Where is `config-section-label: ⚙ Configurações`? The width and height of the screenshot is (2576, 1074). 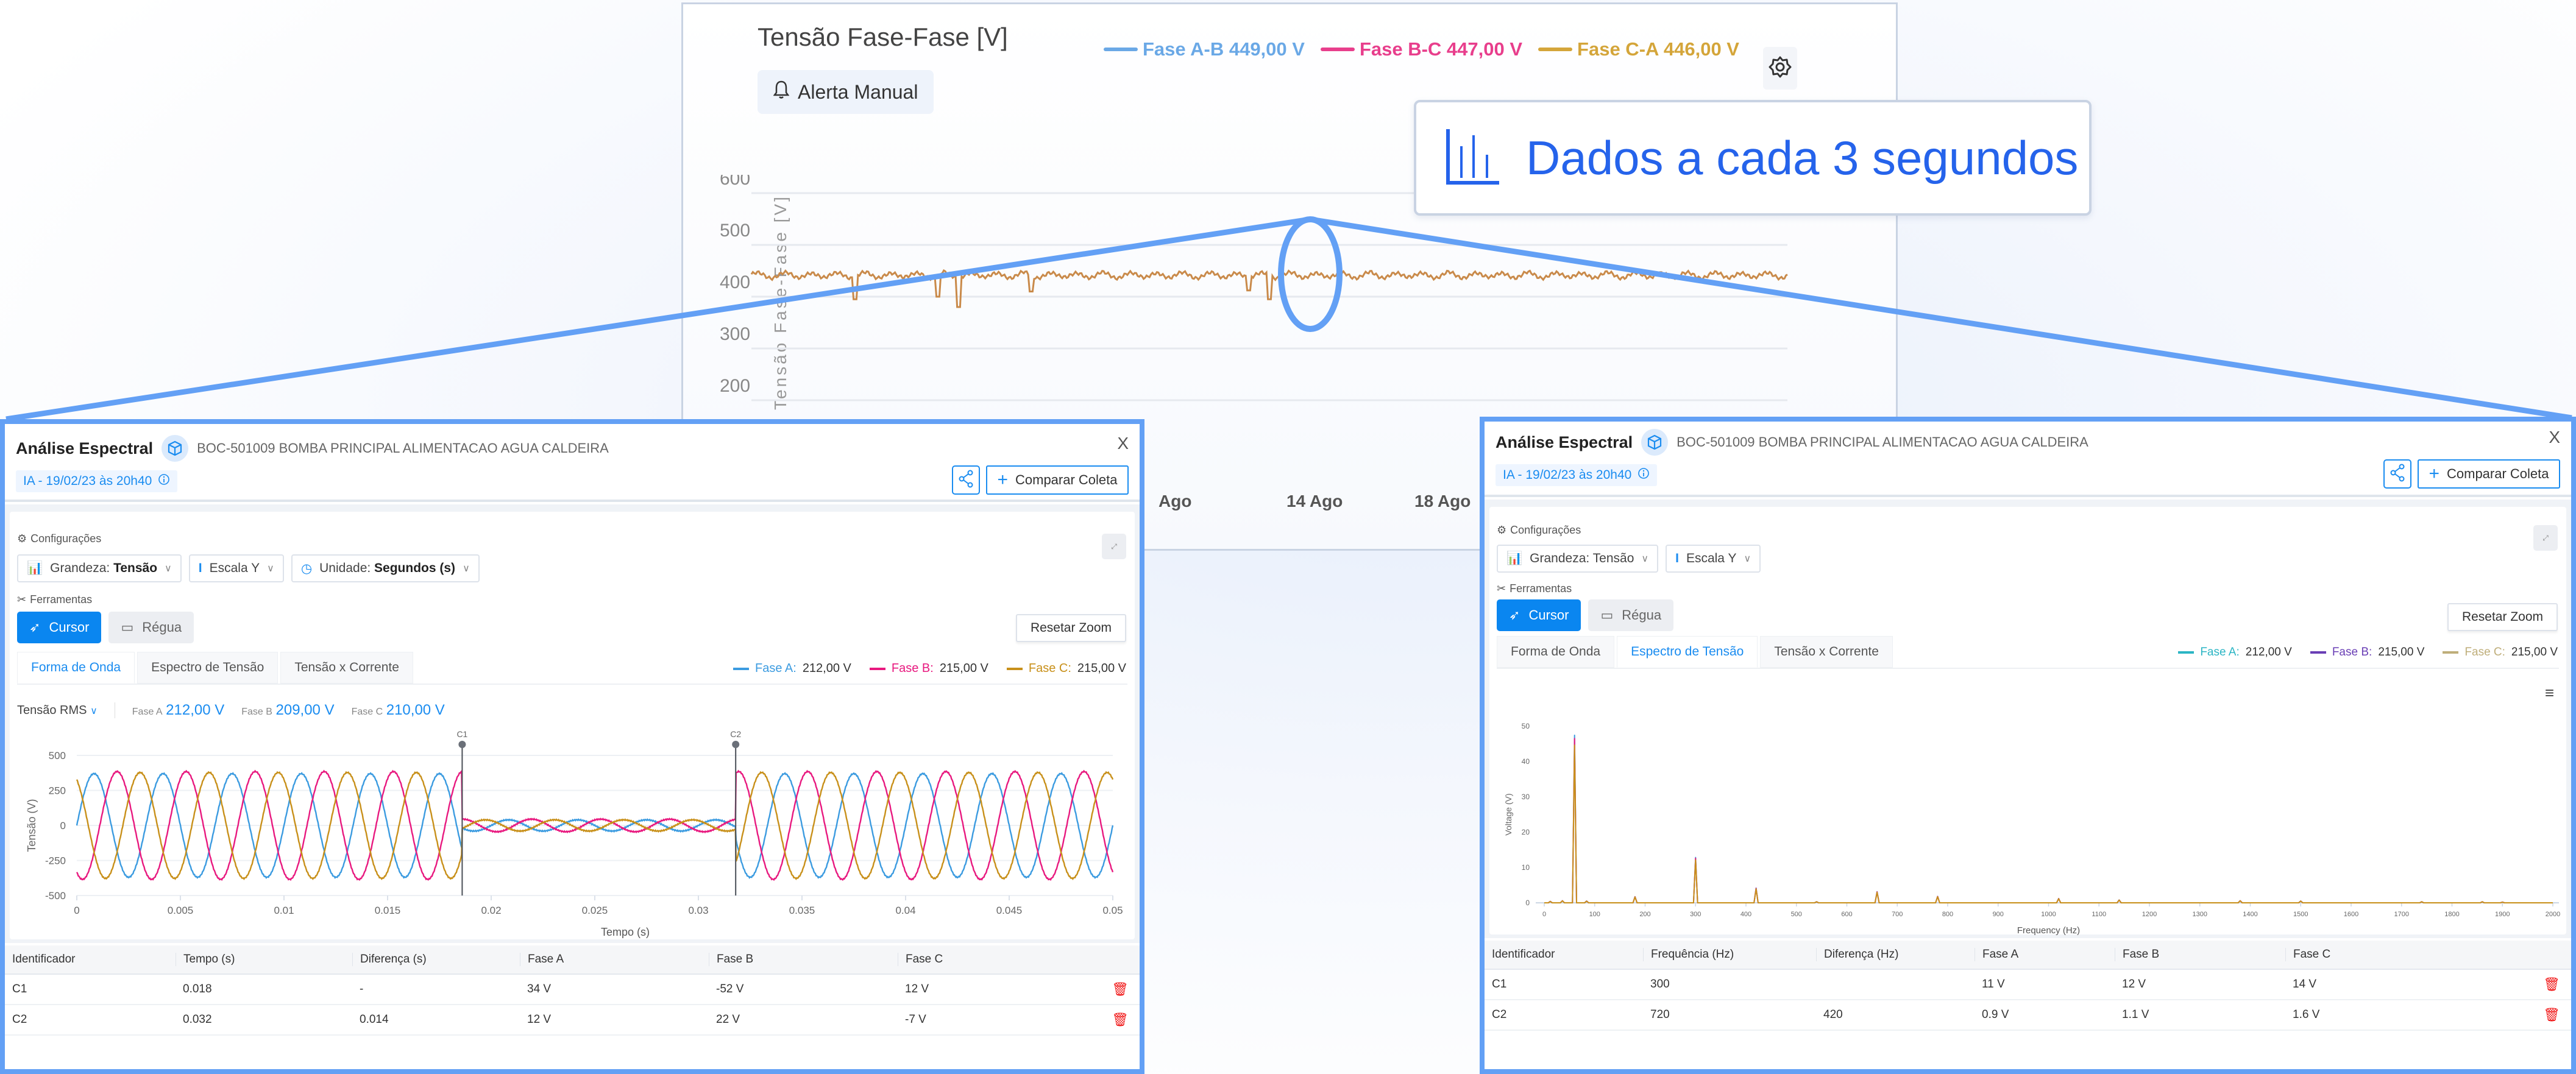
config-section-label: ⚙ Configurações is located at coordinates (59, 538).